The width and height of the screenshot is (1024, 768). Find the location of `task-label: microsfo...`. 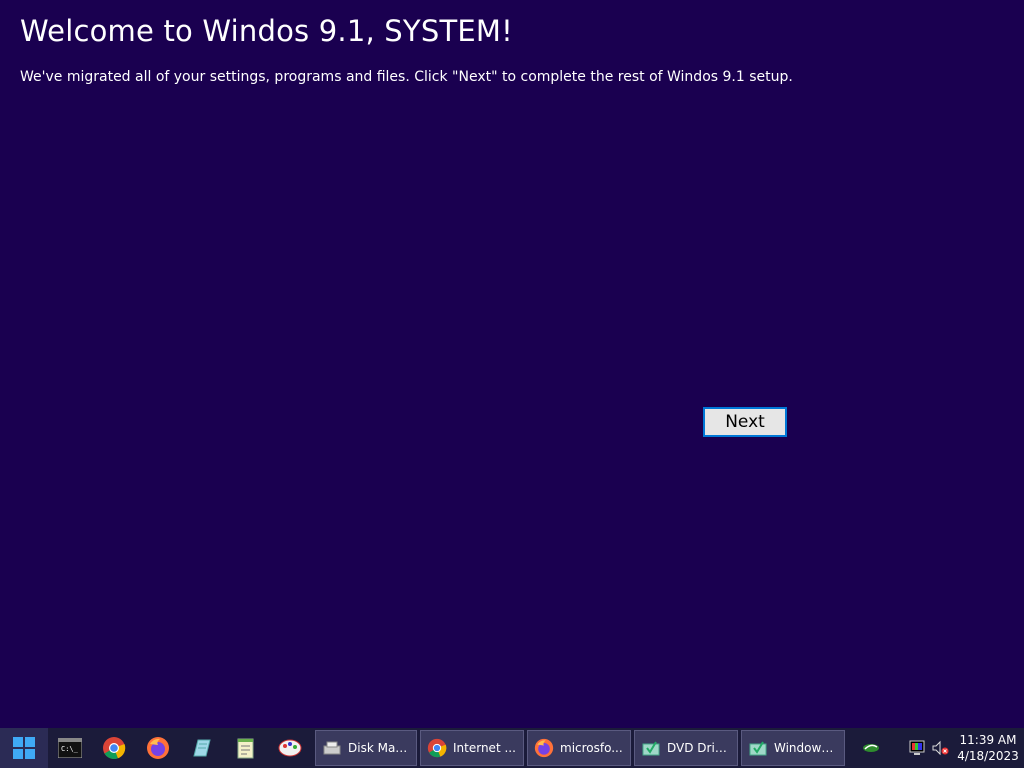

task-label: microsfo... is located at coordinates (591, 748).